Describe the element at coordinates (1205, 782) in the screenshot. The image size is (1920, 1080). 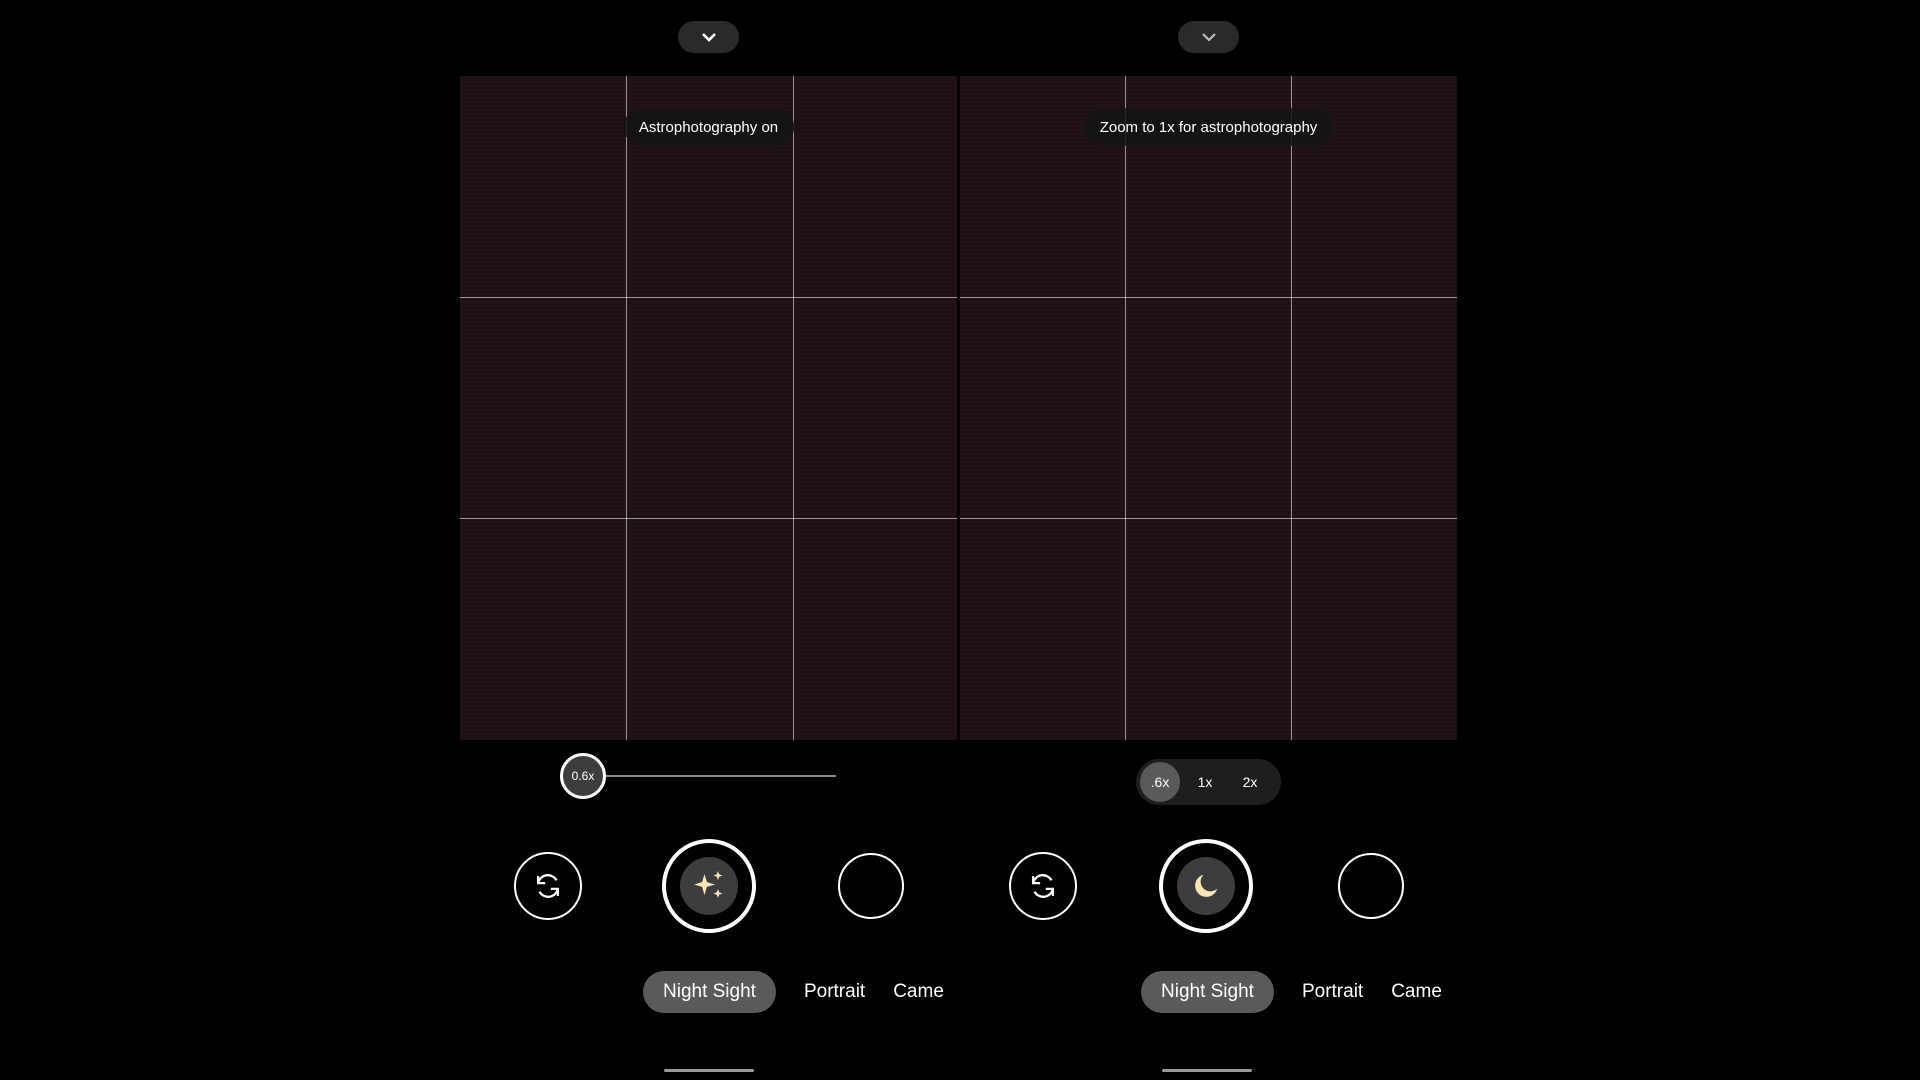
I see `zoom-option-1x: 1x` at that location.